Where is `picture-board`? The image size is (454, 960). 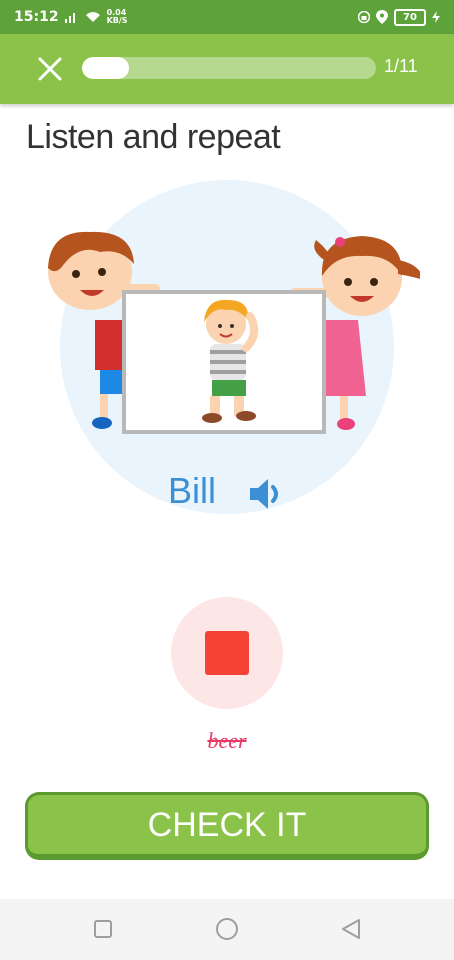 picture-board is located at coordinates (224, 362).